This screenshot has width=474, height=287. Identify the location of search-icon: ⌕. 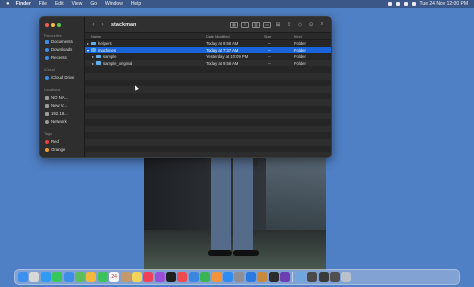
(322, 24).